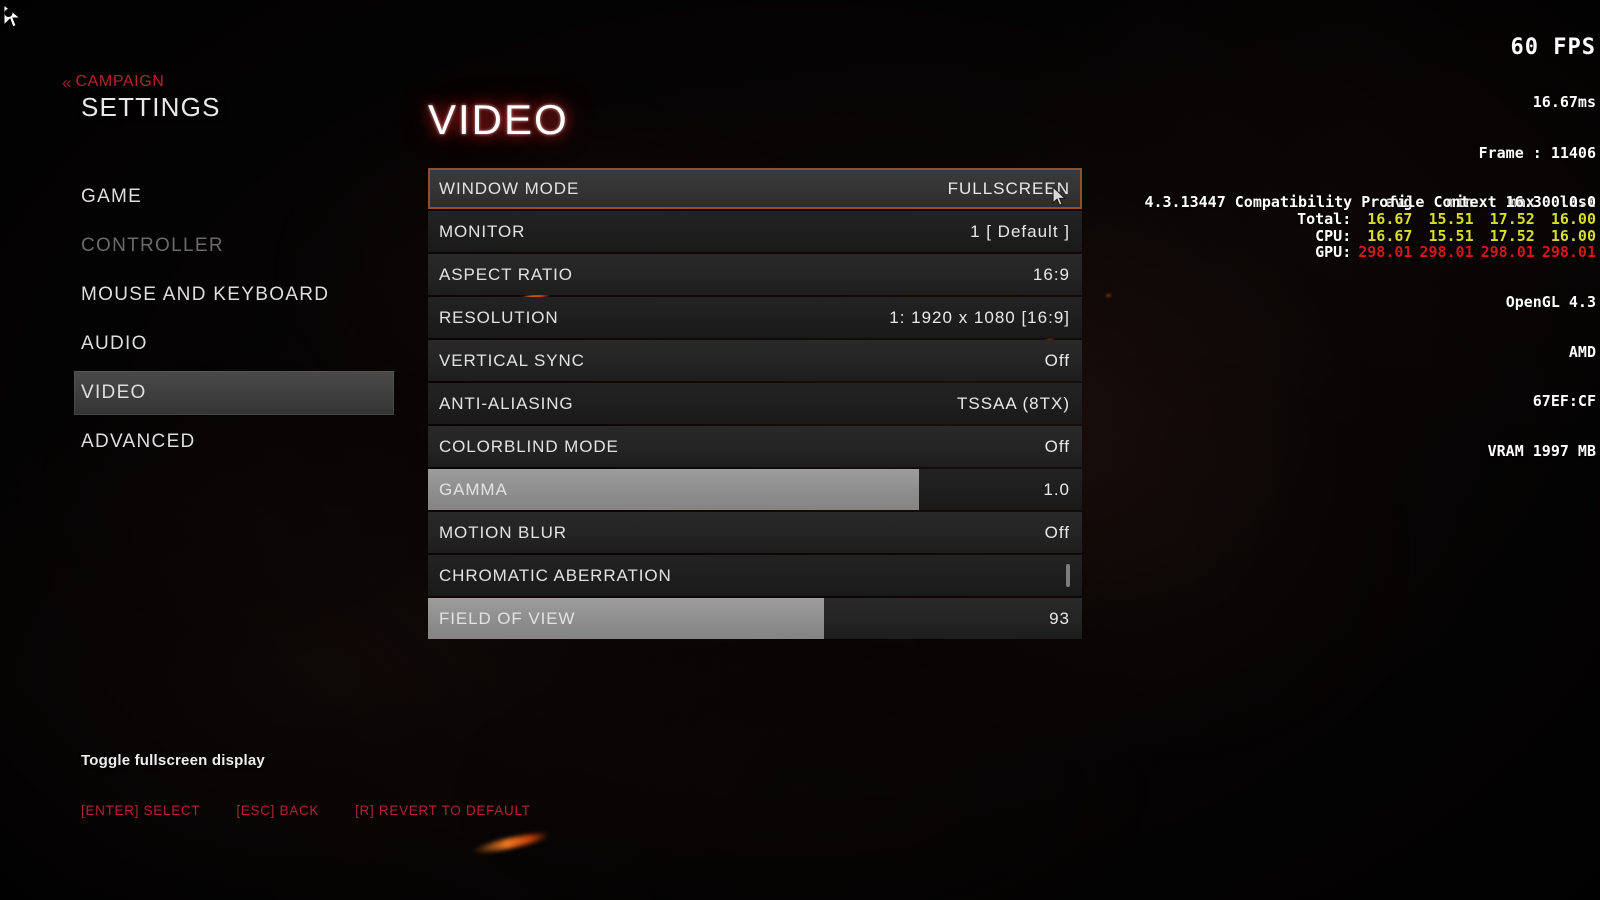 Image resolution: width=1600 pixels, height=900 pixels. What do you see at coordinates (755, 575) in the screenshot?
I see `setting-row-chromatic-aberration: CHROMATIC ABERRATION` at bounding box center [755, 575].